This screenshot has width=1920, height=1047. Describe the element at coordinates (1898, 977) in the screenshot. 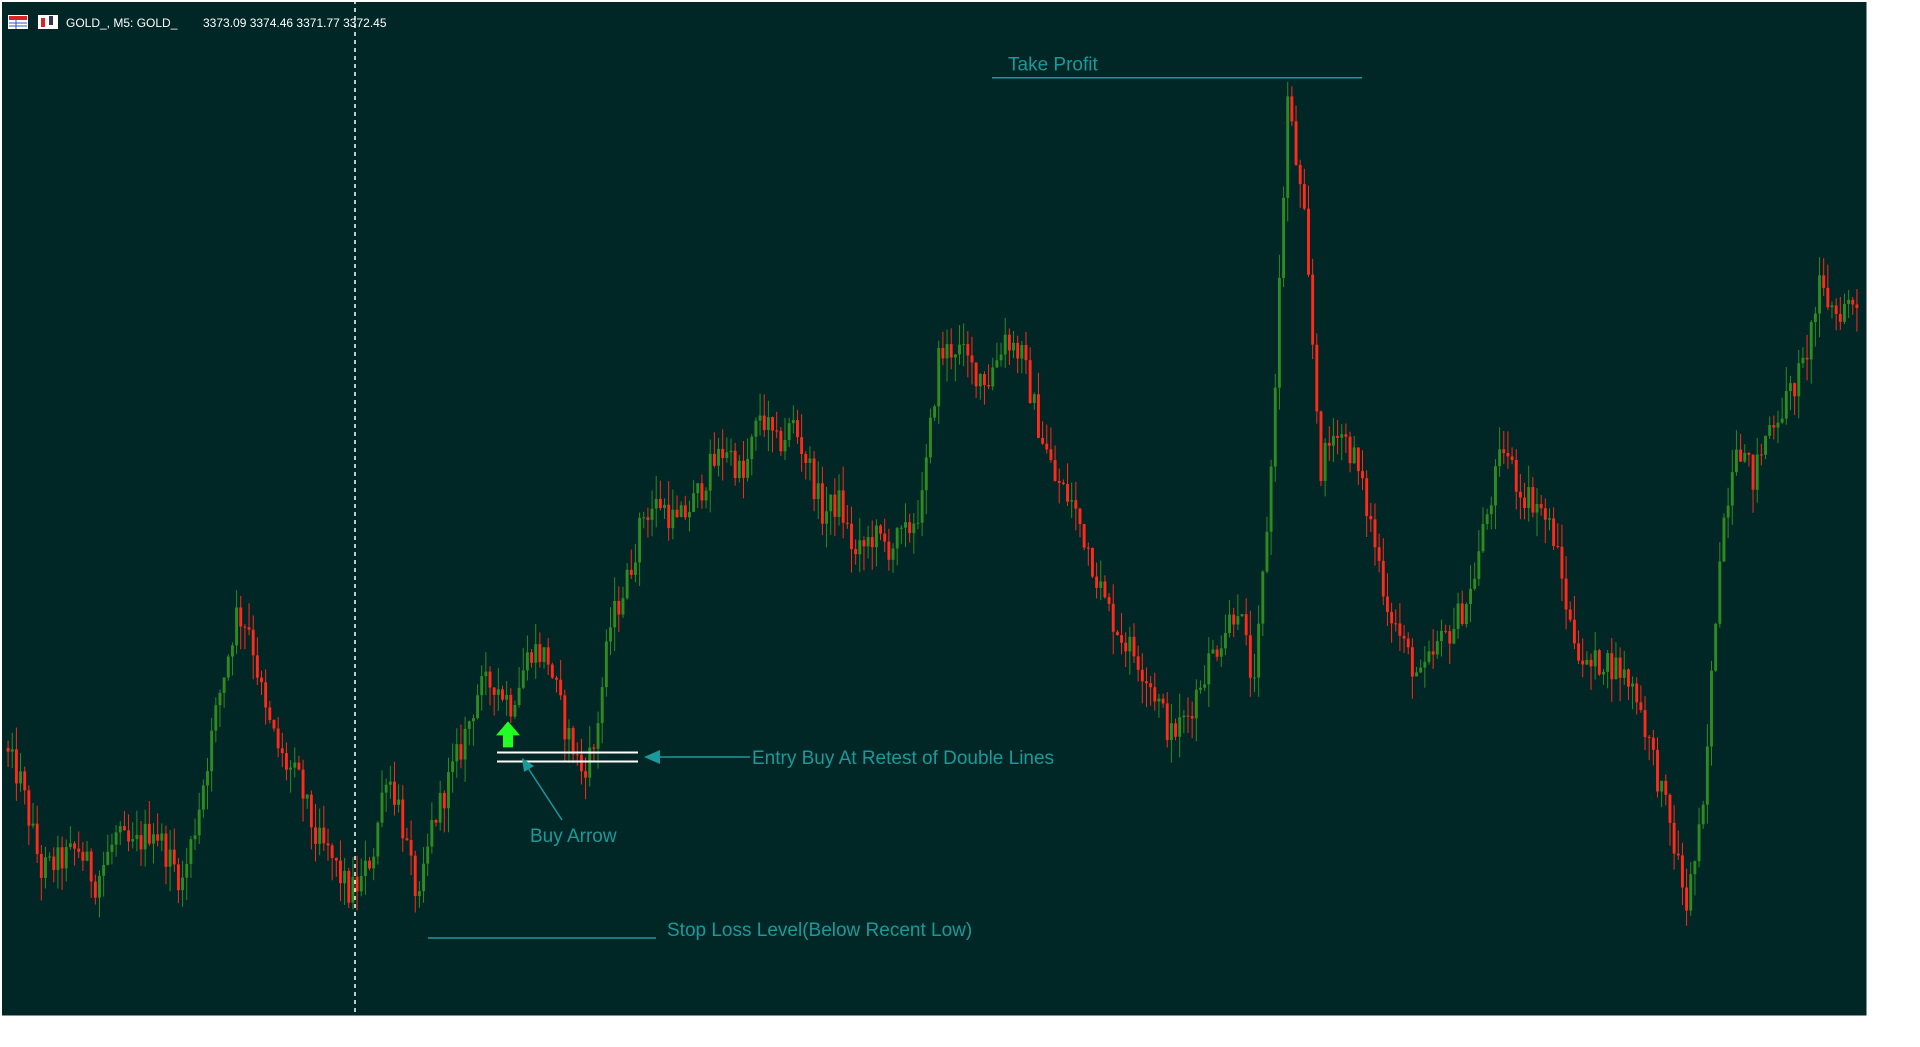

I see `price-tick-label: 3317.26` at that location.